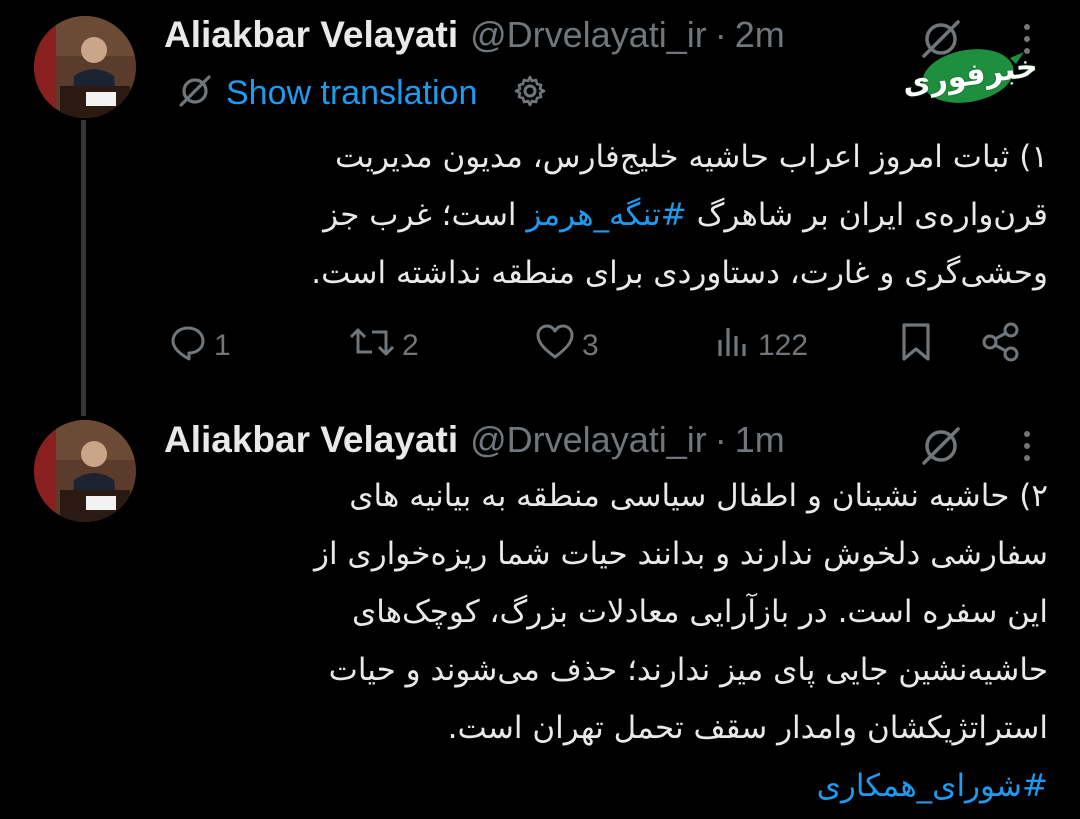 The image size is (1080, 819). I want to click on tweet-text-segment: است؛ غرب جز, so click(425, 215).